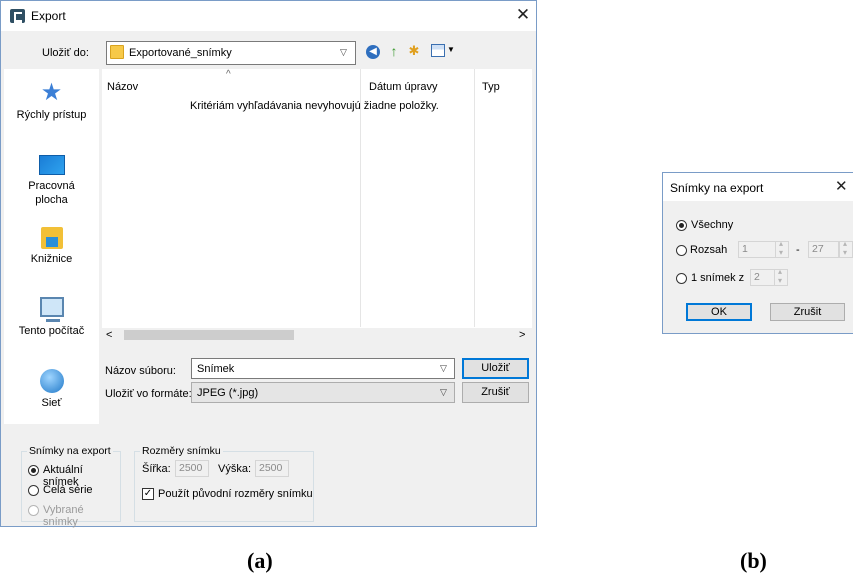 Image resolution: width=853 pixels, height=576 pixels. What do you see at coordinates (228, 393) in the screenshot?
I see `format-value: JPEG (*.jpg)` at bounding box center [228, 393].